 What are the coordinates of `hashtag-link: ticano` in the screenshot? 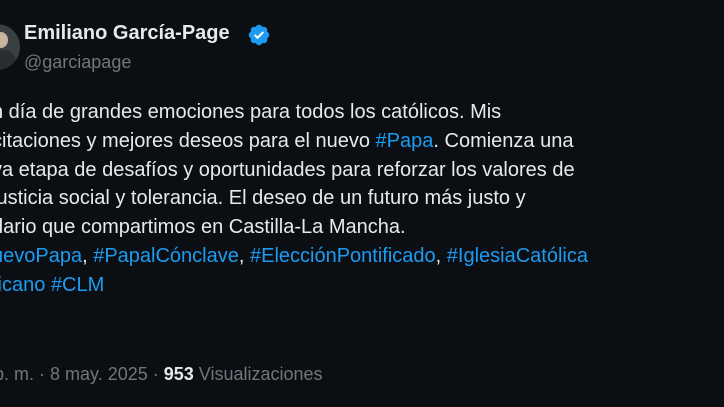 It's located at (22, 285).